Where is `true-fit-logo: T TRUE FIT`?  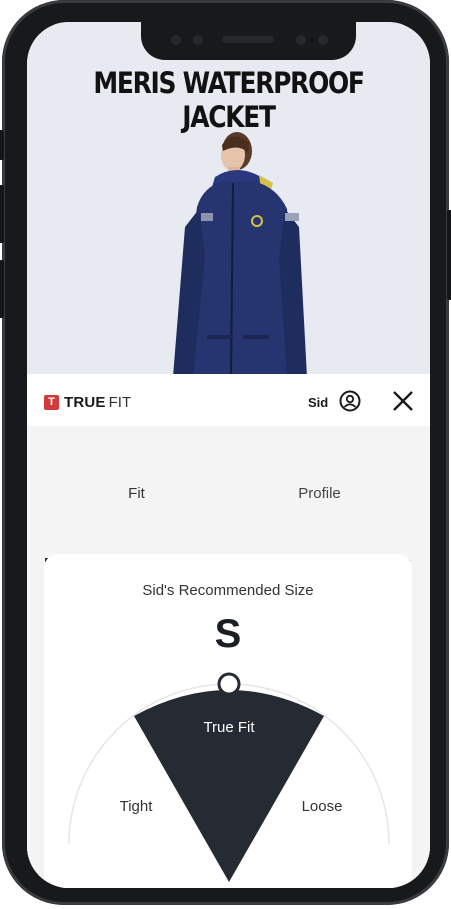
true-fit-logo: T TRUE FIT is located at coordinates (87, 402).